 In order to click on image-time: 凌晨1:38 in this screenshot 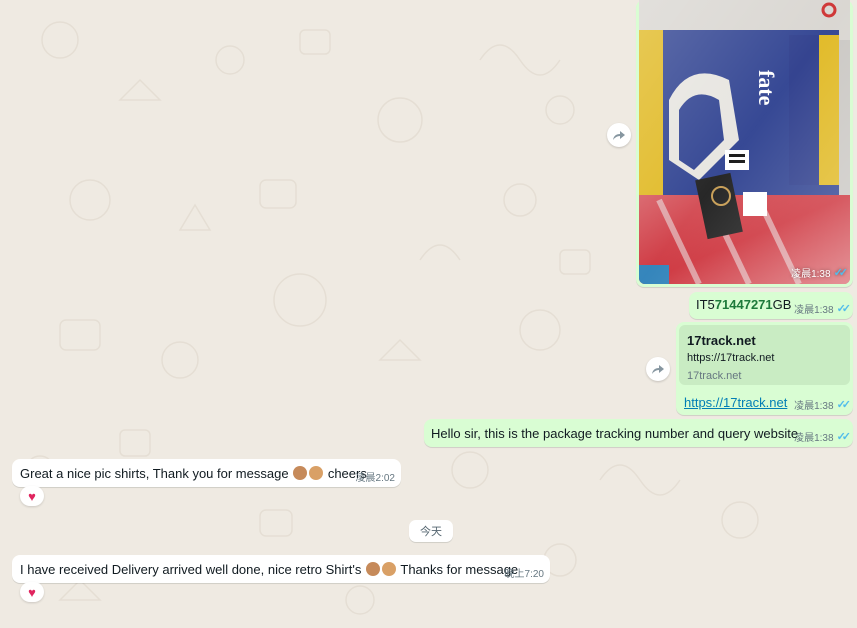, I will do `click(811, 274)`.